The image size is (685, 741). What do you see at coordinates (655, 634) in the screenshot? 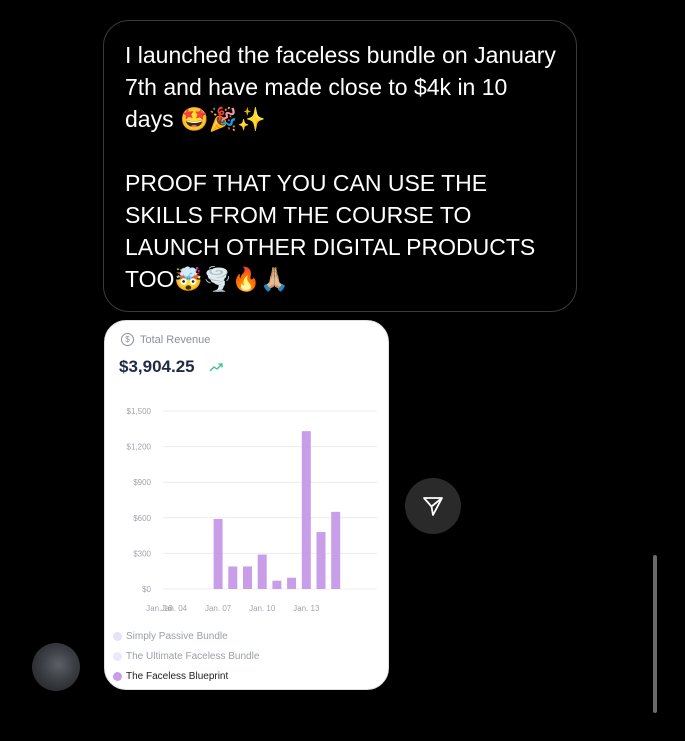
I see `scrollbar` at bounding box center [655, 634].